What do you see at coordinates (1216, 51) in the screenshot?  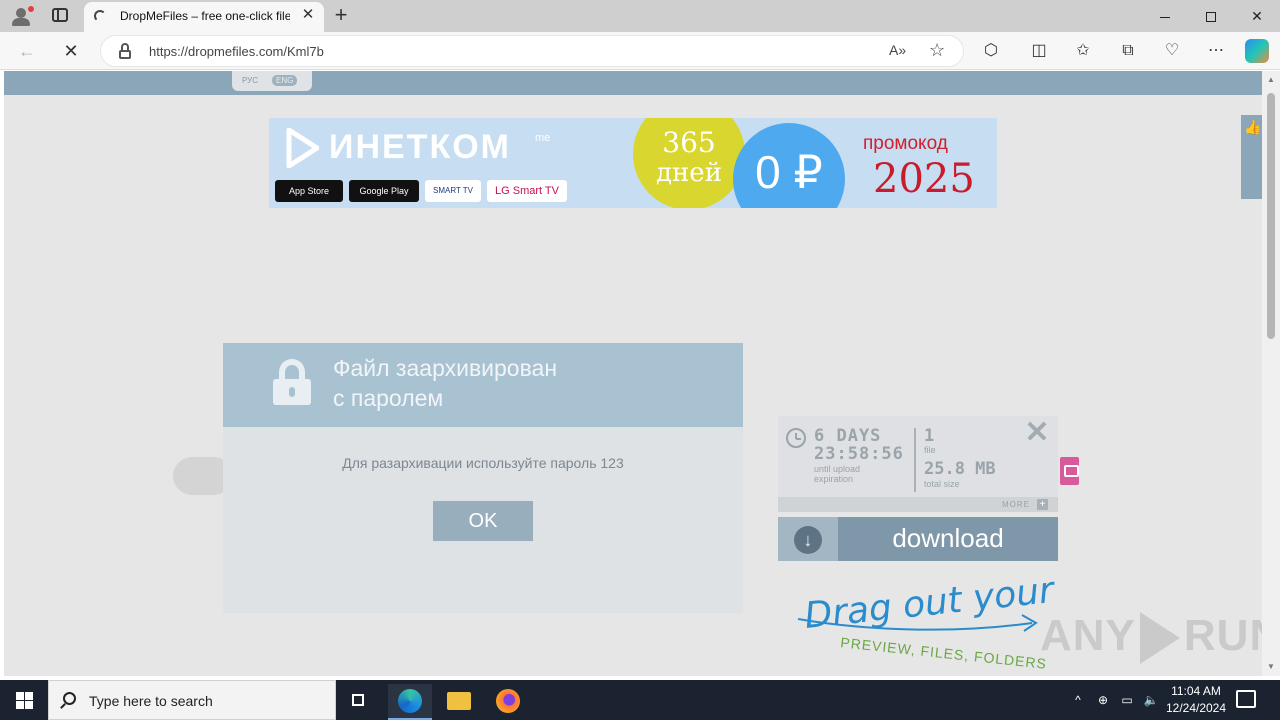 I see `settings-more-icon: ⋯` at bounding box center [1216, 51].